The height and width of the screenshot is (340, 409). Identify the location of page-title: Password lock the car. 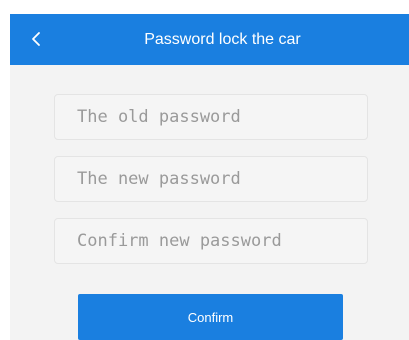
(222, 39).